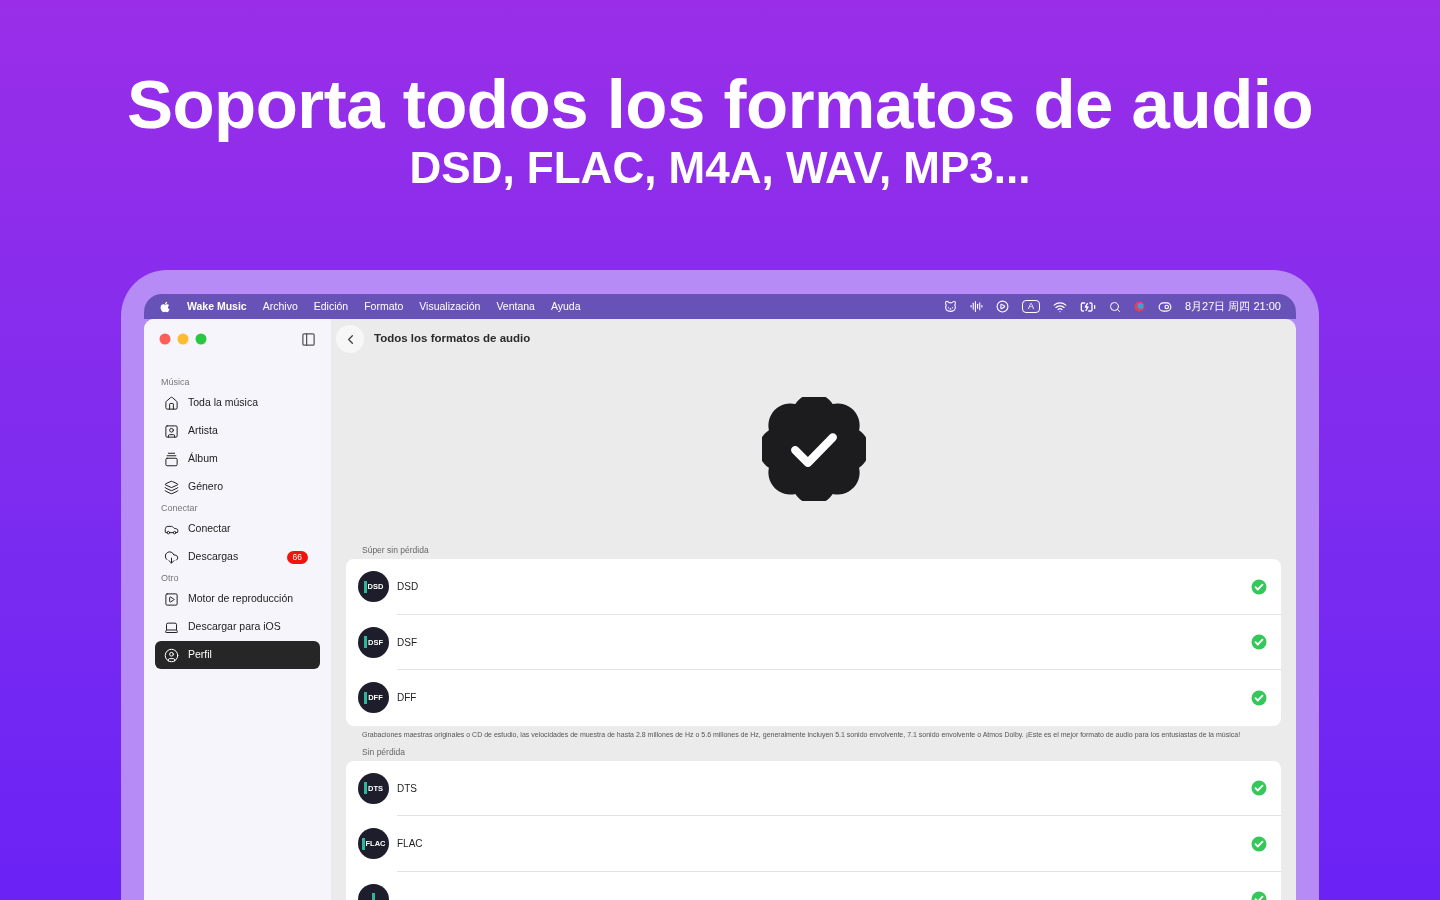  I want to click on group-title: Súper sin pérdida, so click(395, 550).